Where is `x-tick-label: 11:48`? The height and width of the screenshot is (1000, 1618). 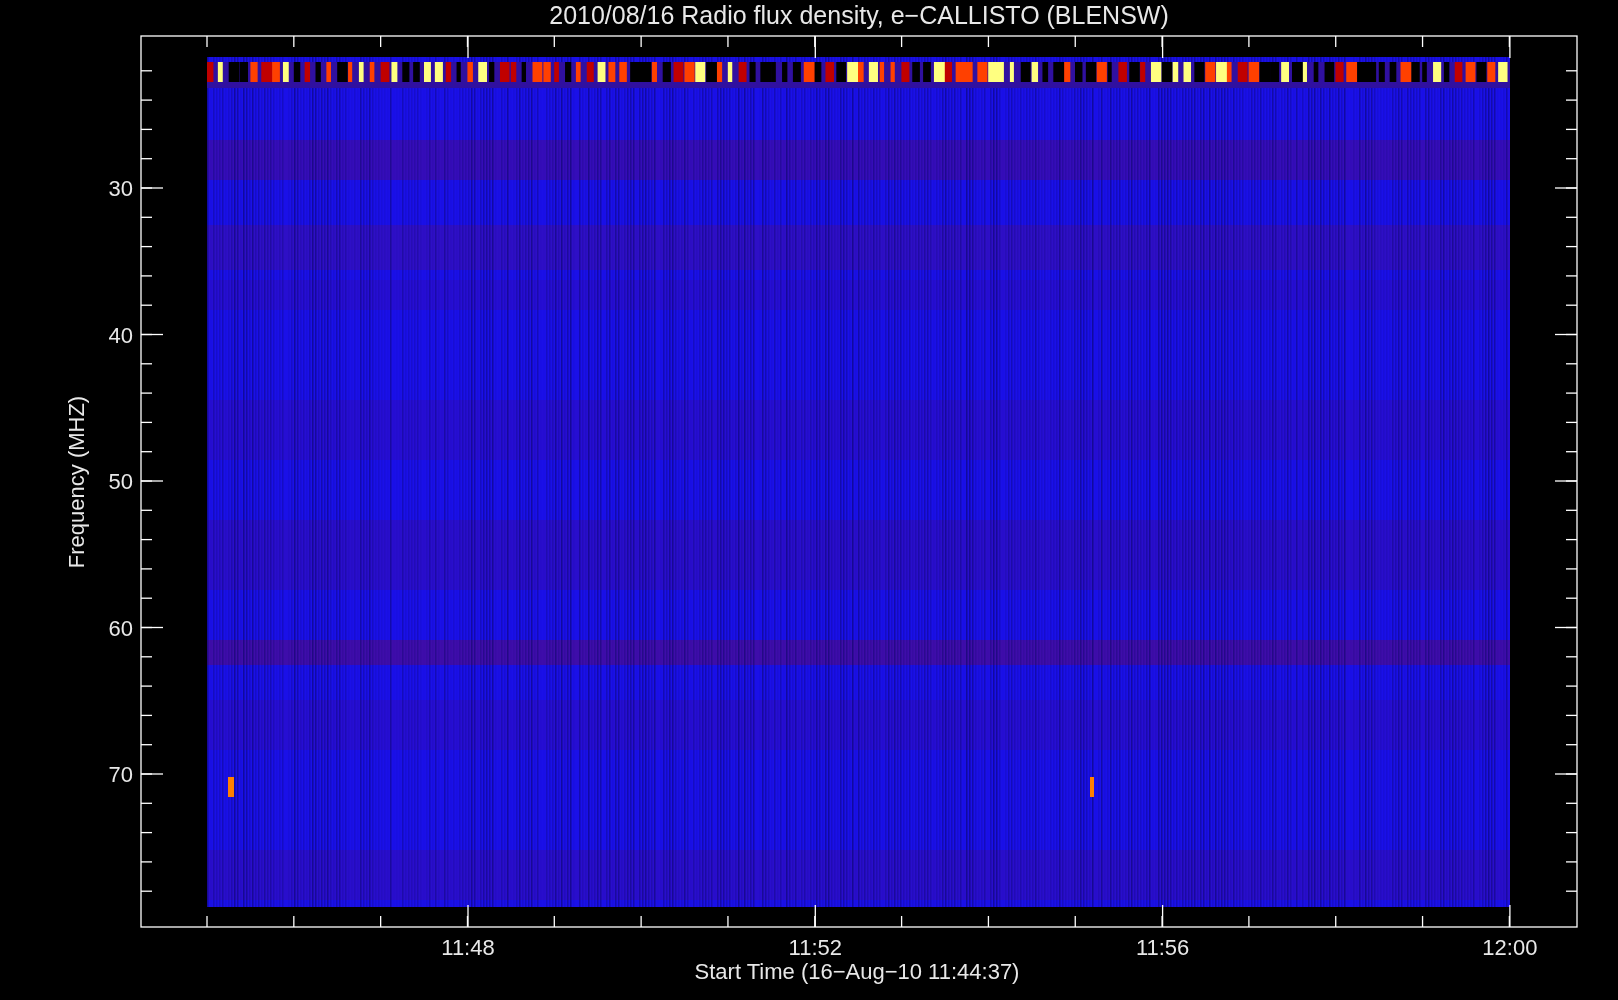 x-tick-label: 11:48 is located at coordinates (468, 947).